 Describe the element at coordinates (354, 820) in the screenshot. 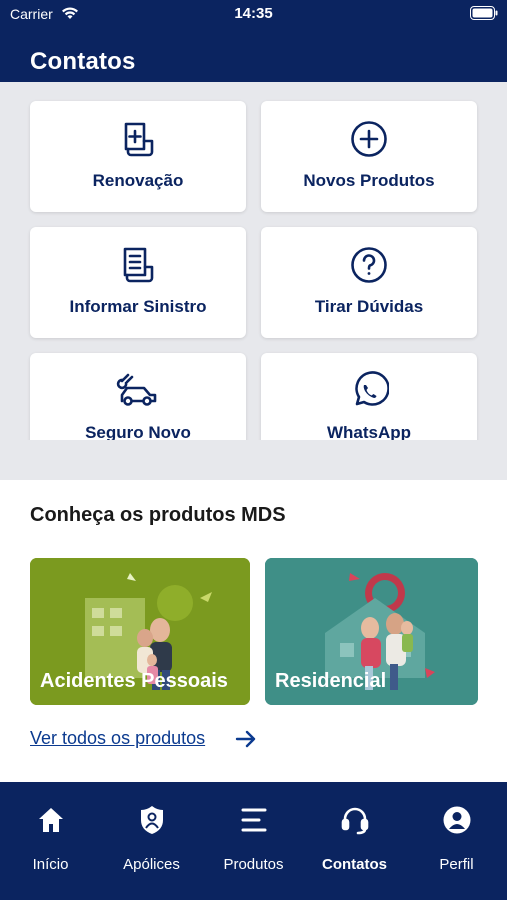

I see `headset-icon` at that location.